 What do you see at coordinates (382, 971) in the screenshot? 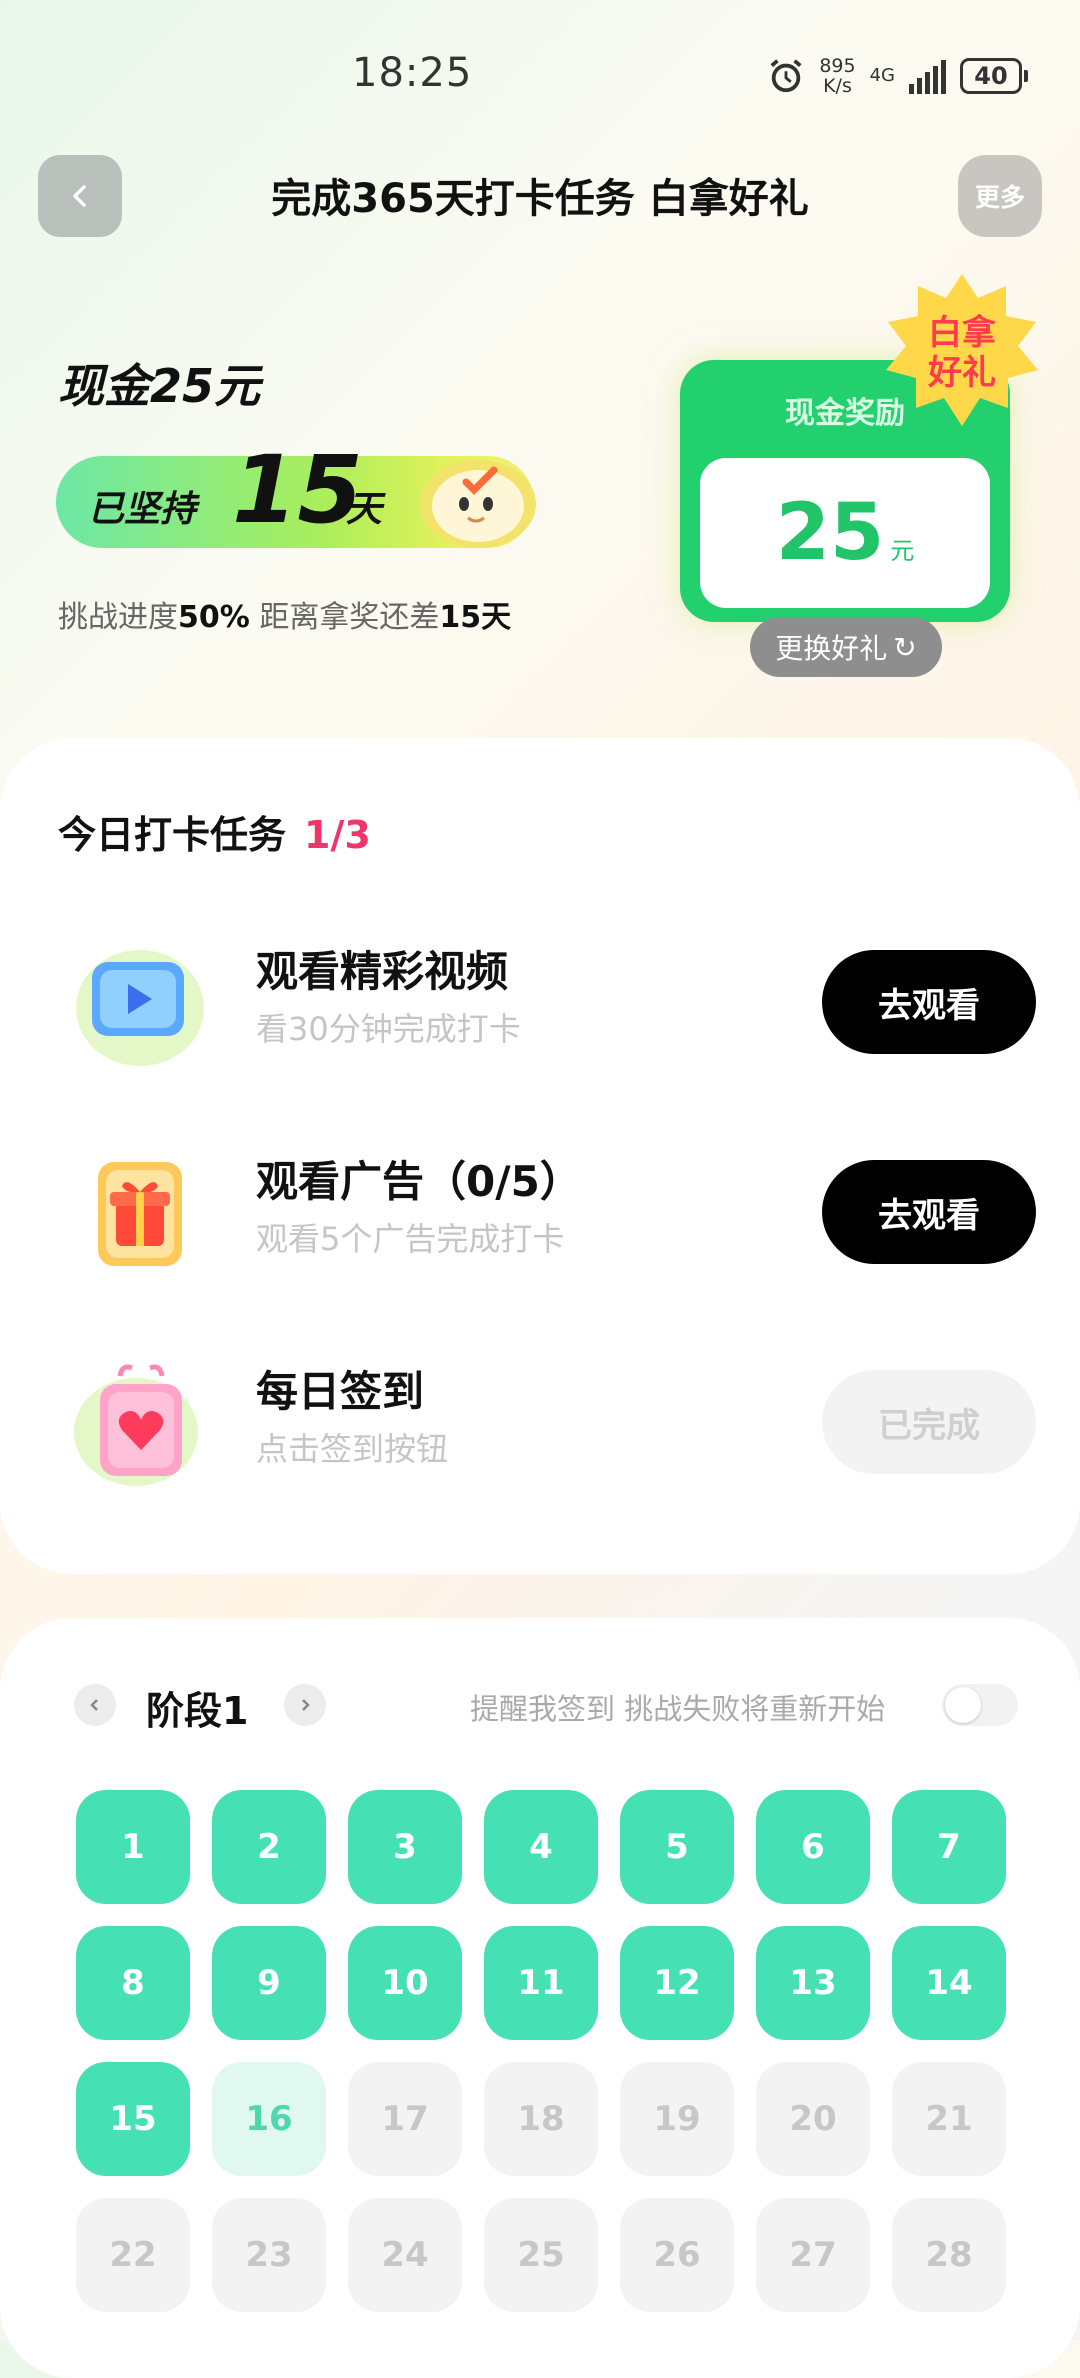
I see `task-title: 观看精彩视频` at bounding box center [382, 971].